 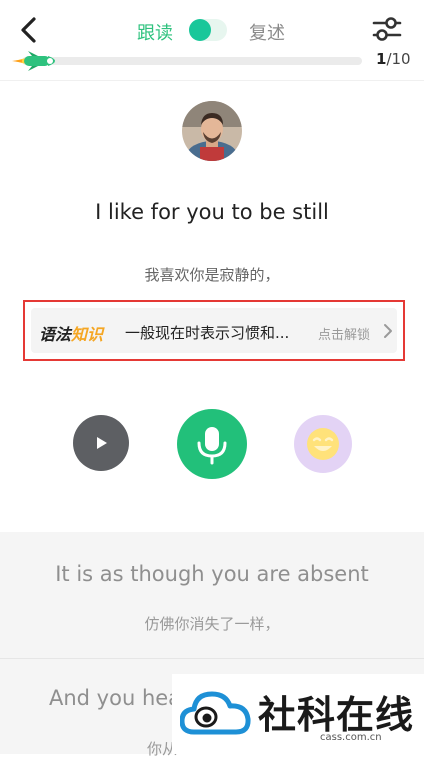 I want to click on chevron-right-icon, so click(x=388, y=331).